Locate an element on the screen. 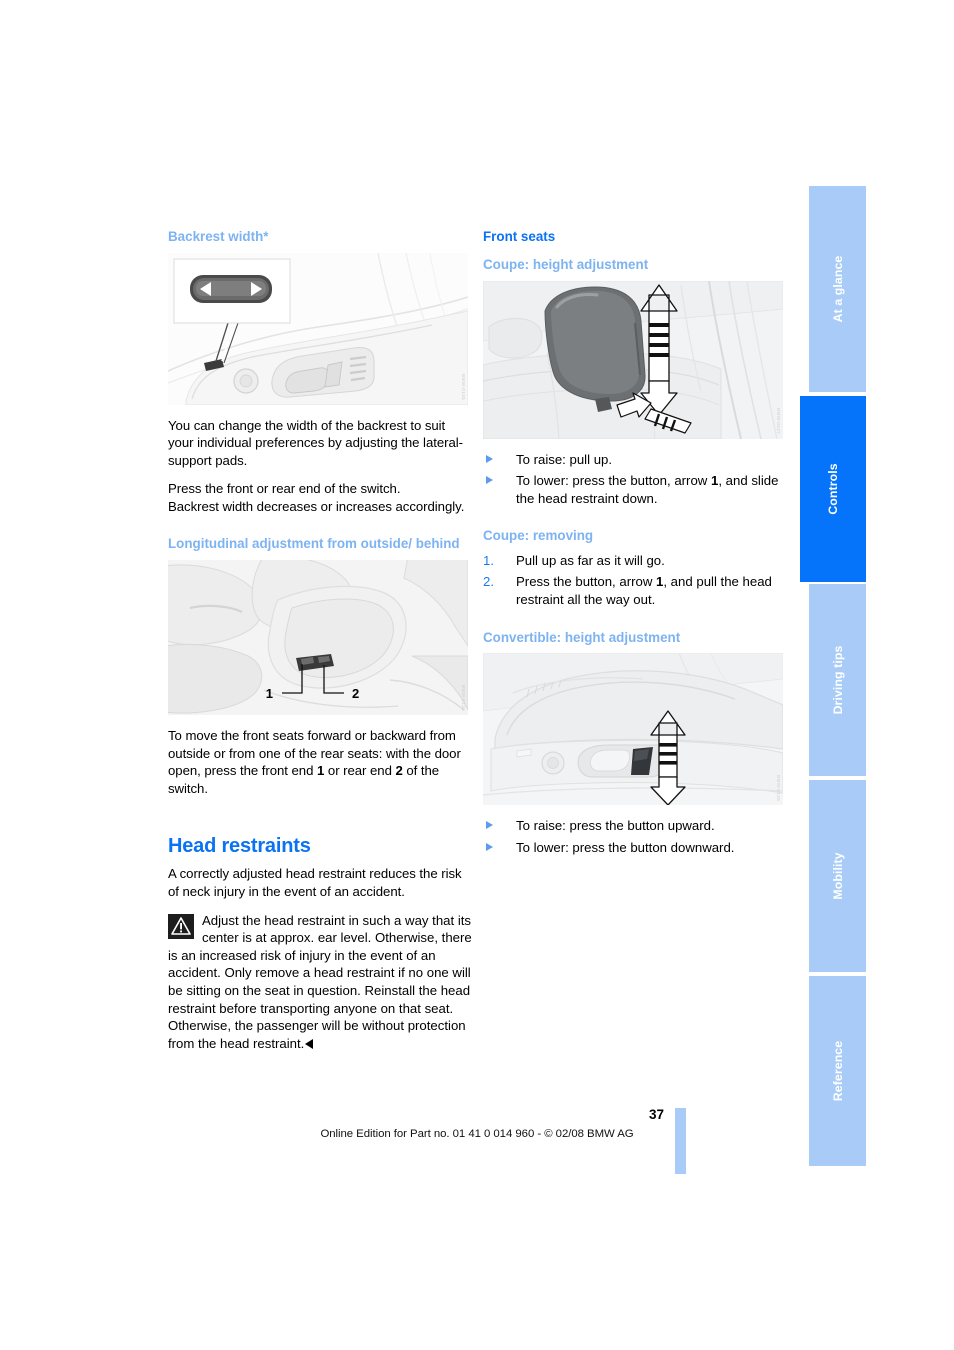  step-text-part-1: Press the button, arrow is located at coordinates (586, 582).